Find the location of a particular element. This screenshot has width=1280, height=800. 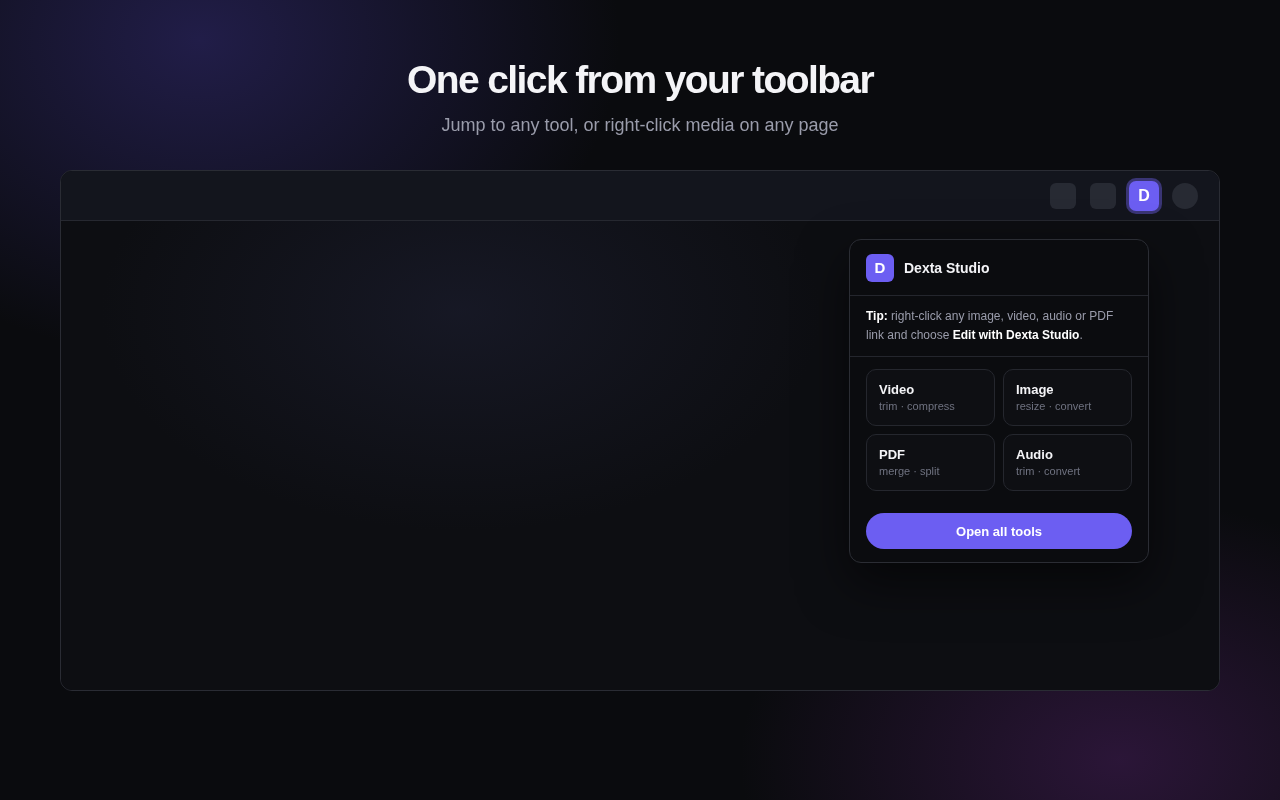

tool-name: Image is located at coordinates (1035, 390).